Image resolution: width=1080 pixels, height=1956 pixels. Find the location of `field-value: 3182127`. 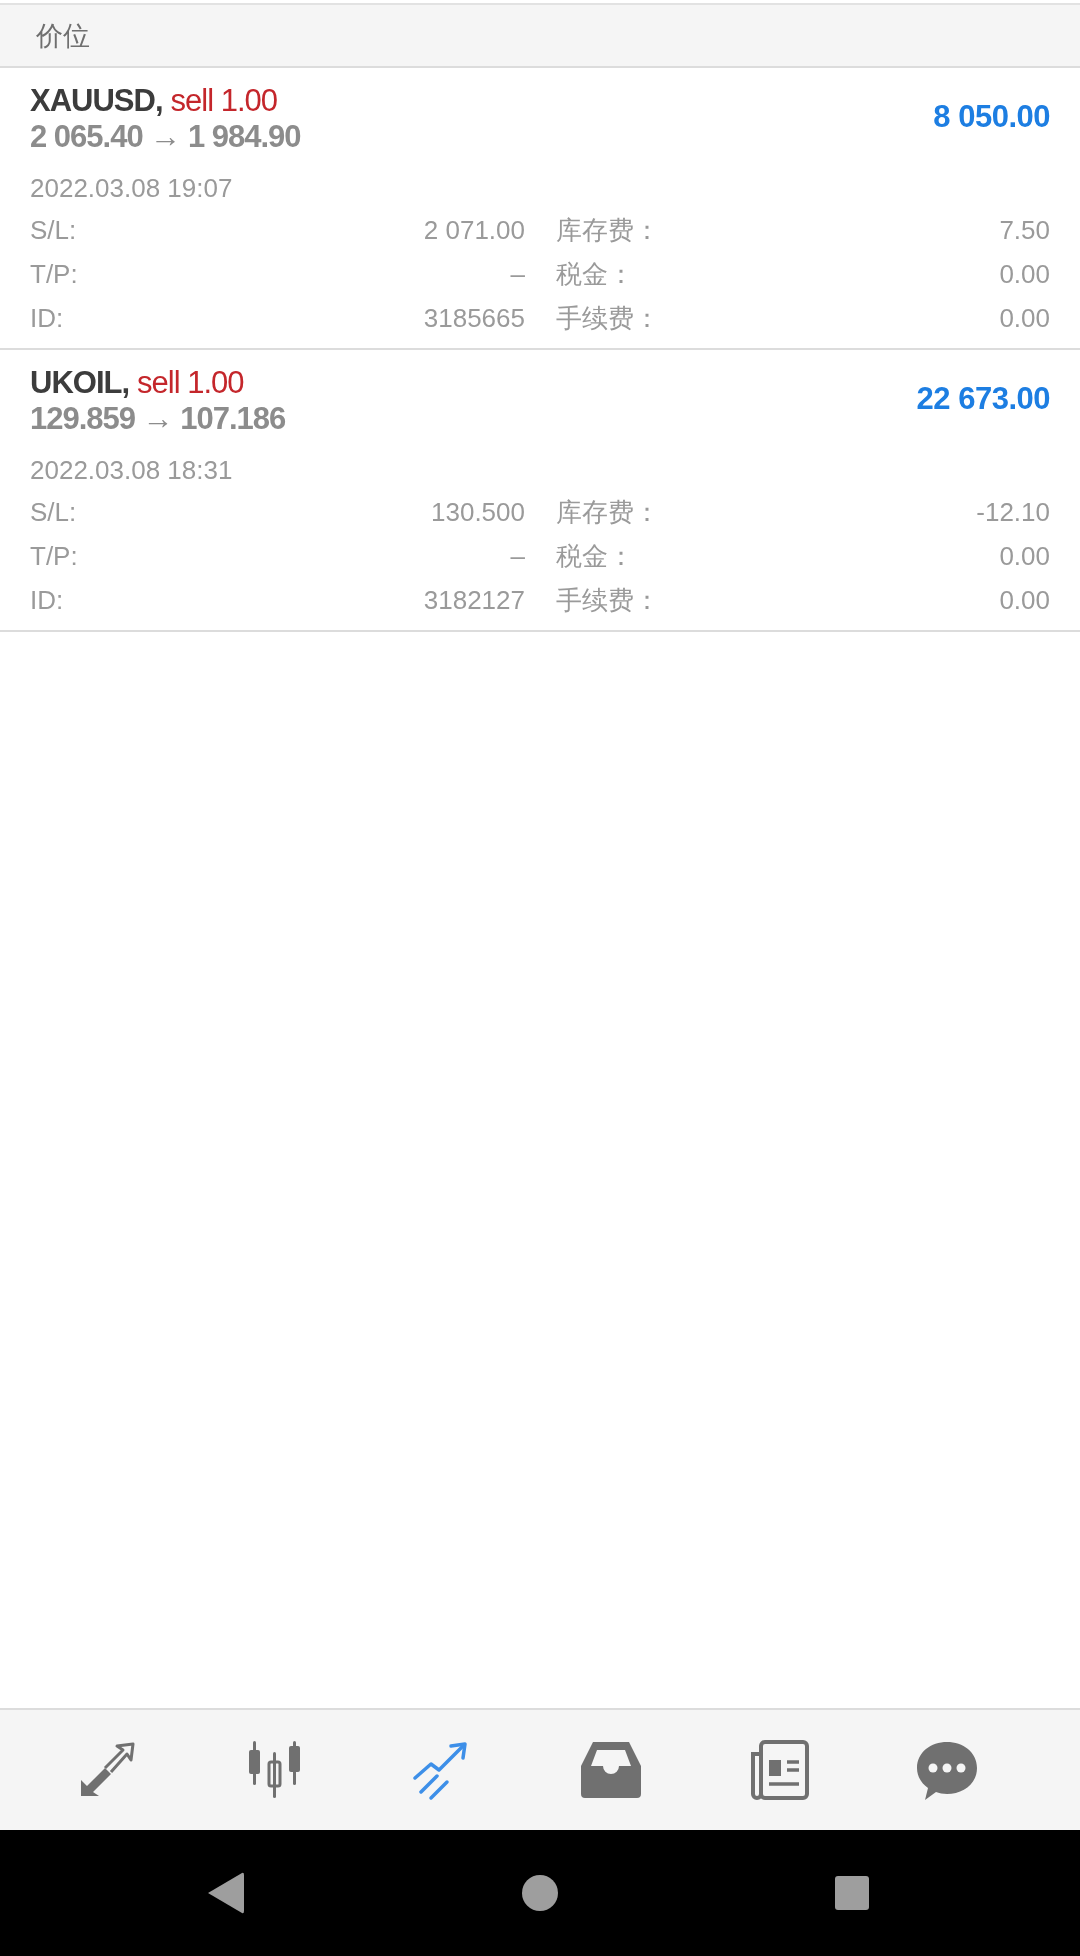

field-value: 3182127 is located at coordinates (473, 600).